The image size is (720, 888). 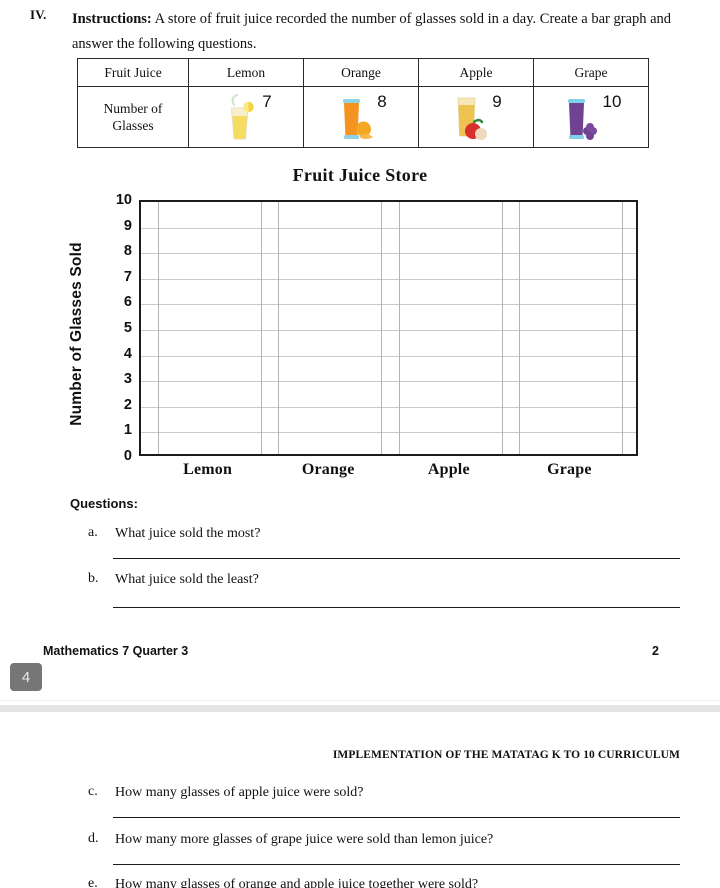 I want to click on y-tick-10: 10, so click(x=123, y=200).